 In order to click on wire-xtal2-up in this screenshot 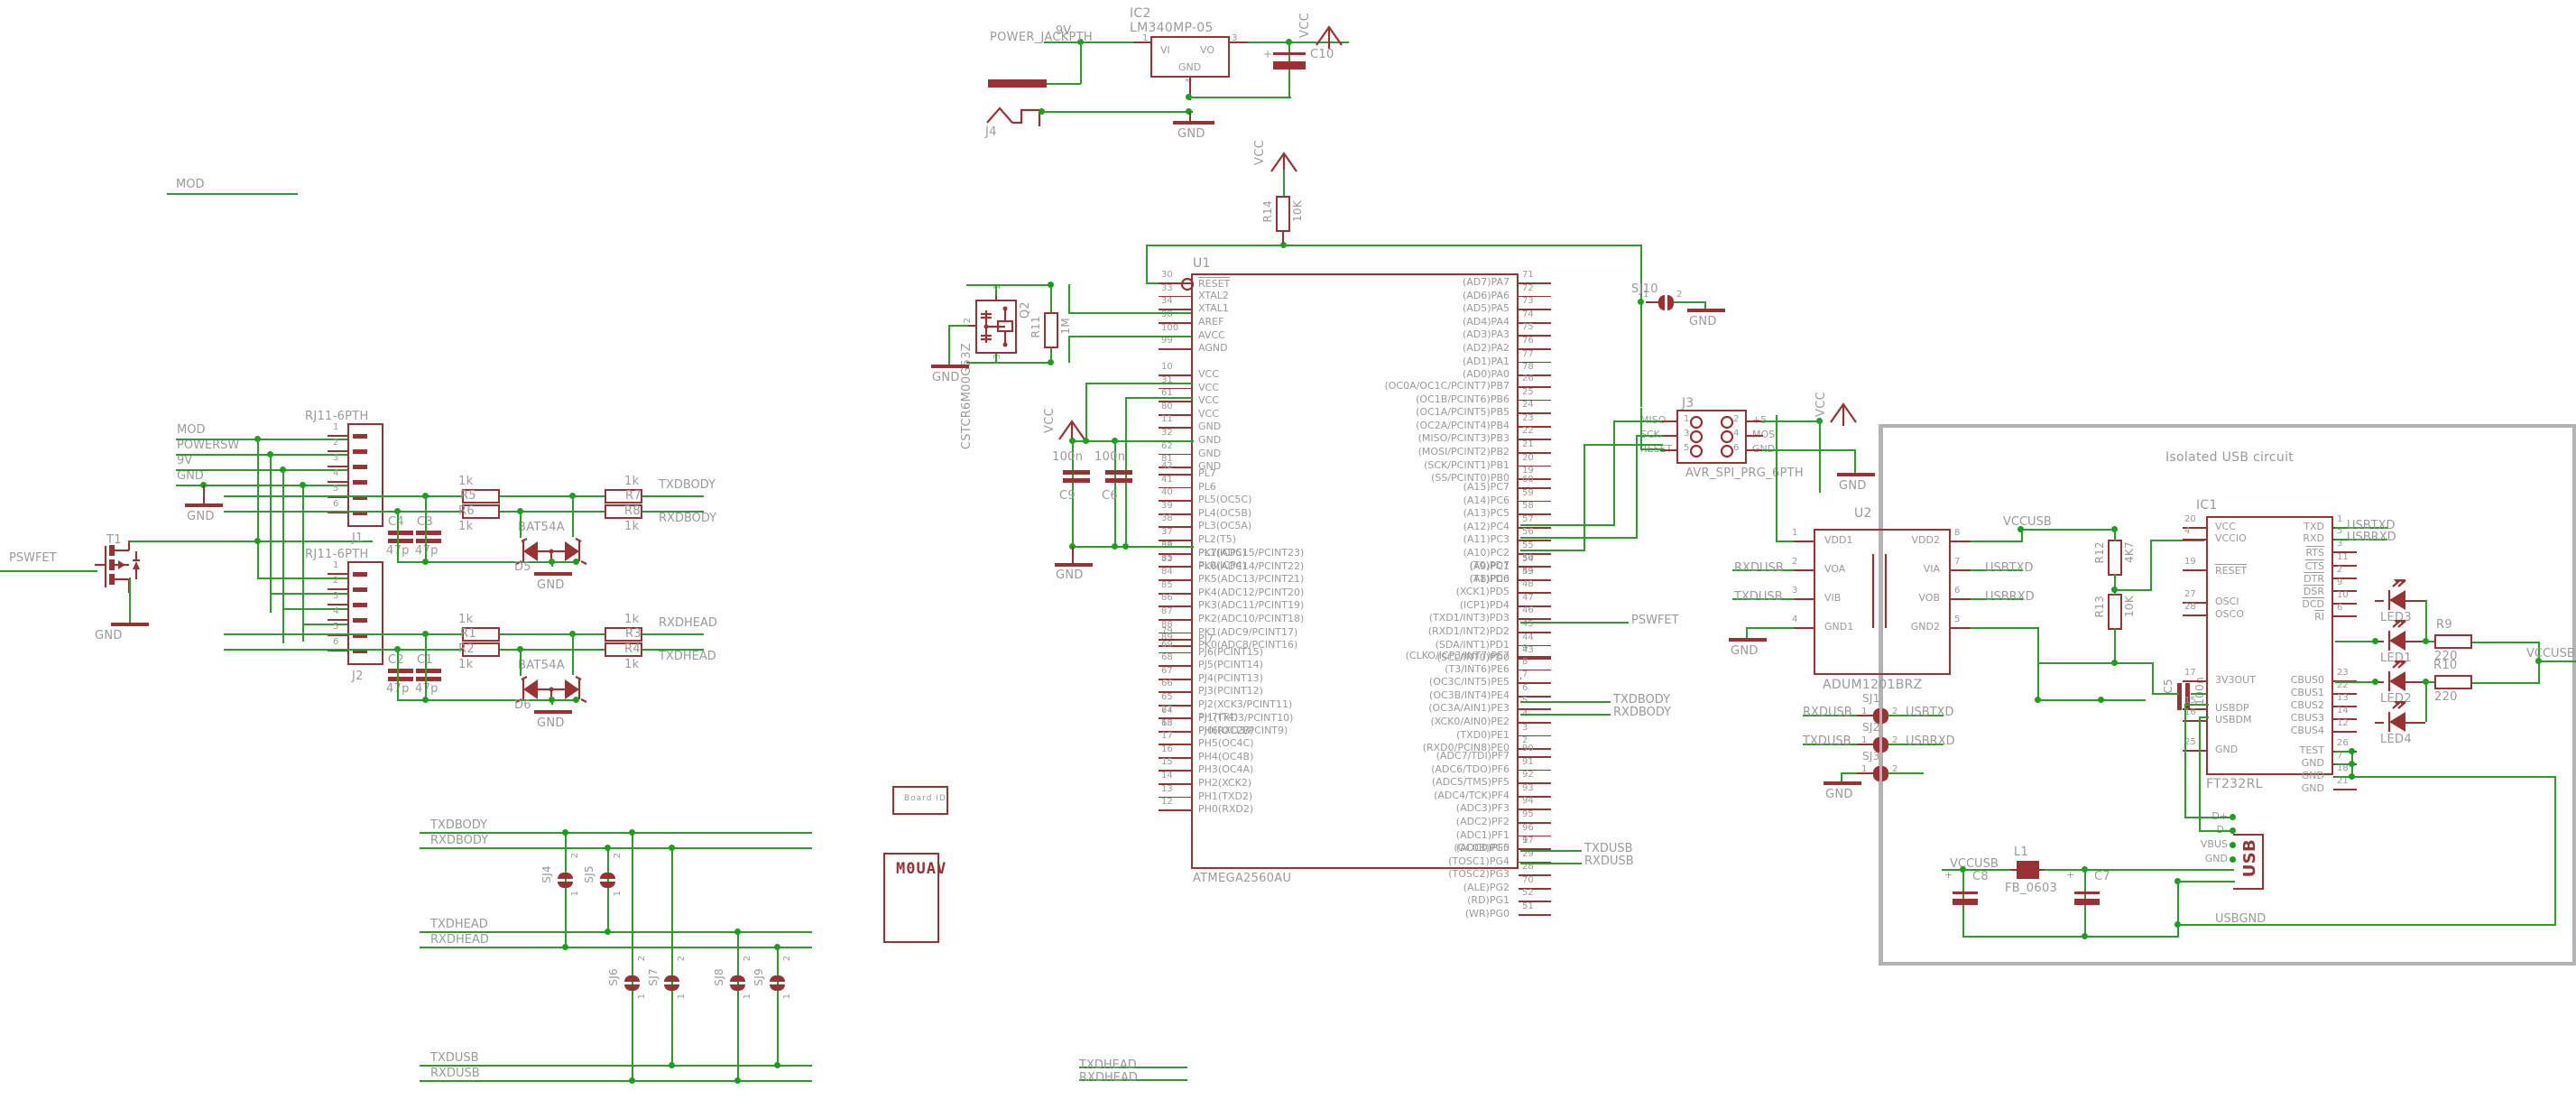, I will do `click(1069, 298)`.